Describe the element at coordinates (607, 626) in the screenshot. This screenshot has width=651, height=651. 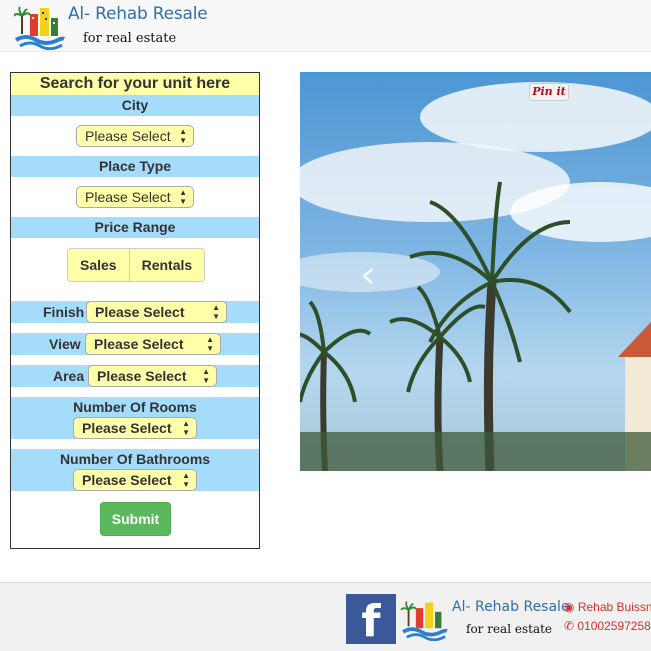
I see `footer-phone: ✆ 01002597258` at that location.